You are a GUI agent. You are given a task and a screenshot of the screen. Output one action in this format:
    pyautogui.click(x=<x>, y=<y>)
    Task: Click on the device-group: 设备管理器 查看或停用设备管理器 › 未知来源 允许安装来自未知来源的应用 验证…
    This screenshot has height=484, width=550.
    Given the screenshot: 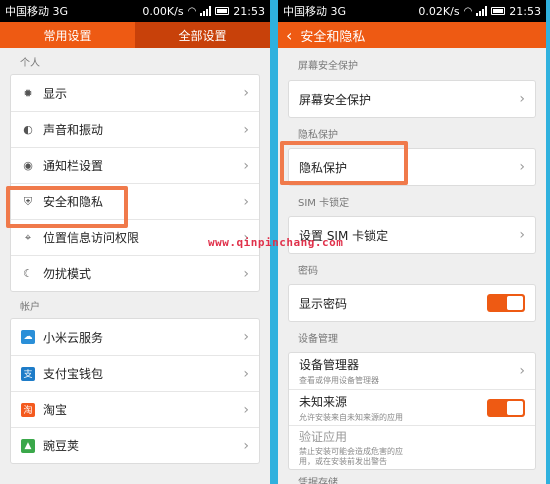 What is the action you would take?
    pyautogui.click(x=412, y=411)
    